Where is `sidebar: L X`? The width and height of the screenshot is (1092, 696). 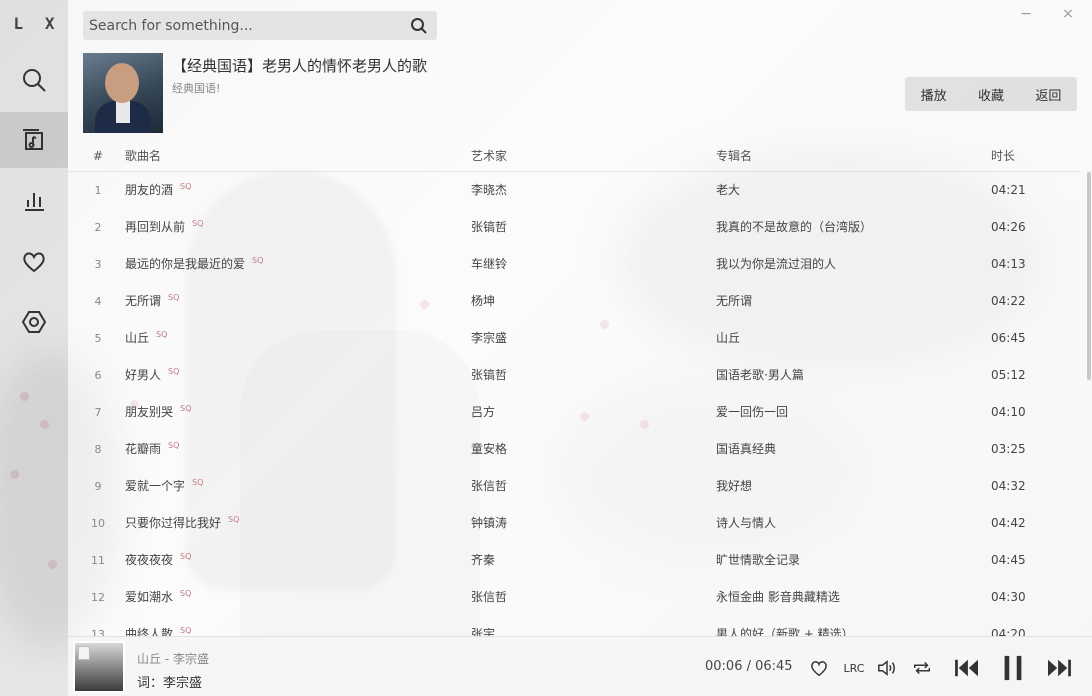 sidebar: L X is located at coordinates (34, 348).